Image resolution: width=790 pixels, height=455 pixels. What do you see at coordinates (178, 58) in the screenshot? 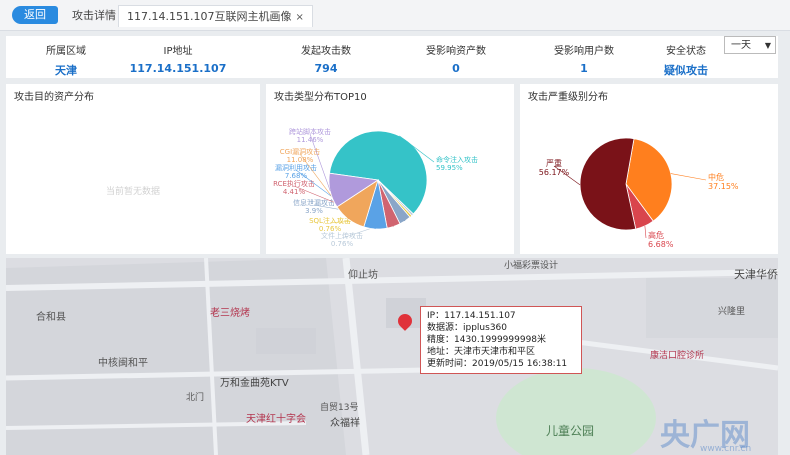
I see `stat-ip: IP地址 117.14.151.107` at bounding box center [178, 58].